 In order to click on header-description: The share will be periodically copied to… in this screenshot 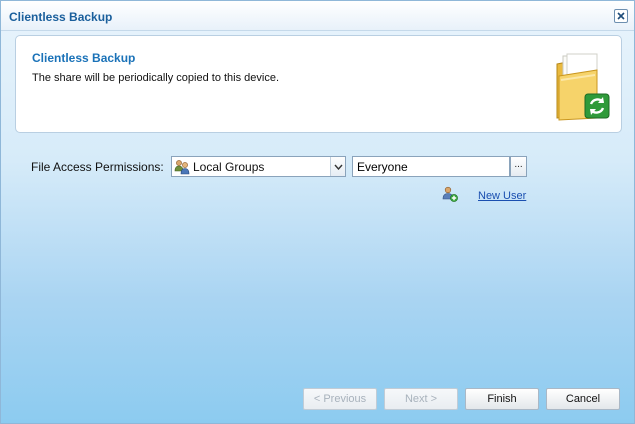, I will do `click(156, 78)`.